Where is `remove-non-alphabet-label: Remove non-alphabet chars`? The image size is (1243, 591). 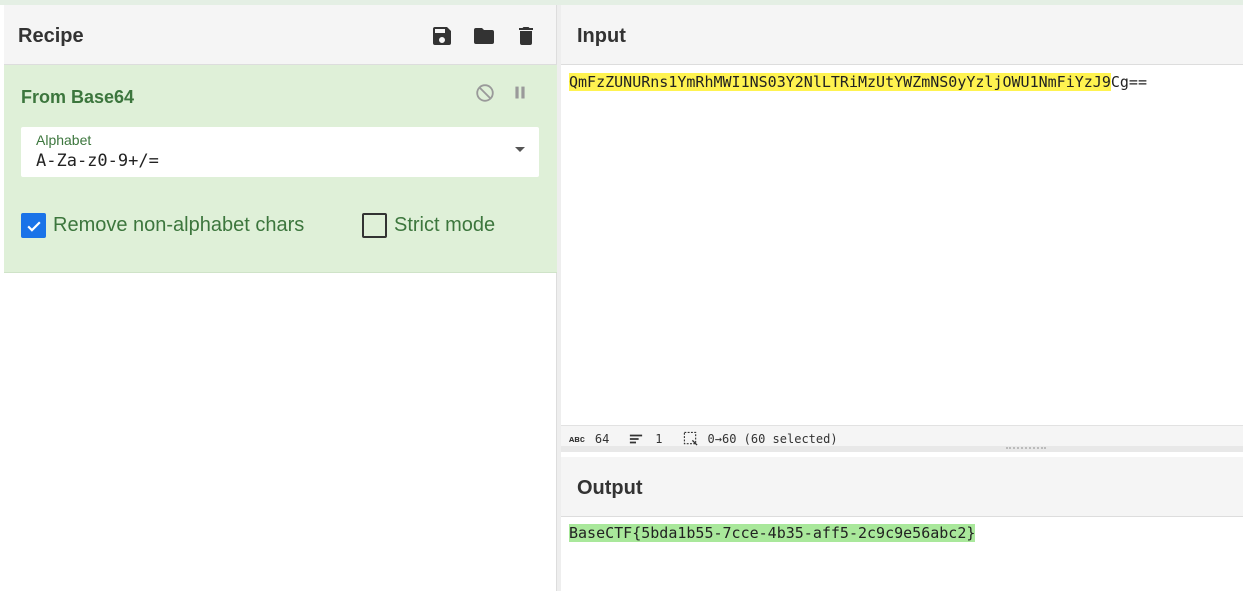
remove-non-alphabet-label: Remove non-alphabet chars is located at coordinates (179, 225).